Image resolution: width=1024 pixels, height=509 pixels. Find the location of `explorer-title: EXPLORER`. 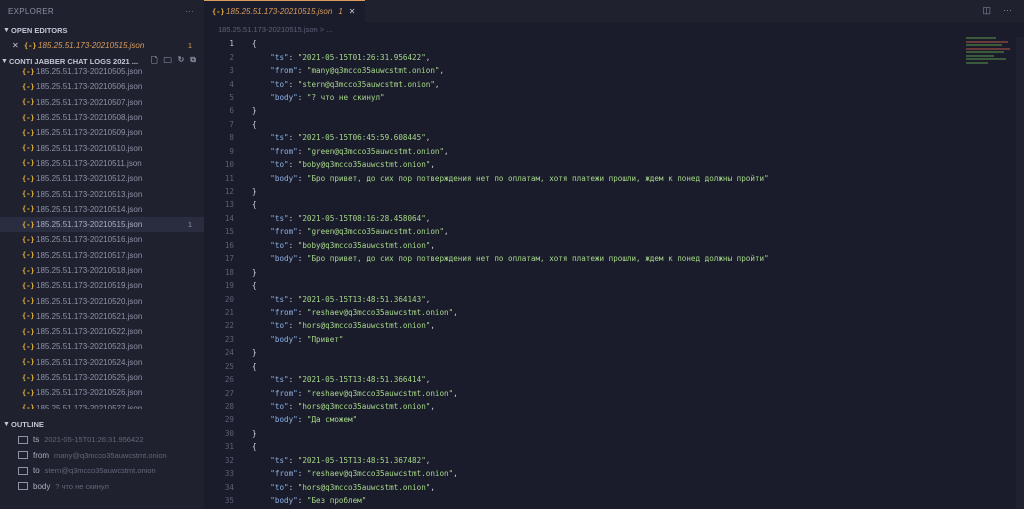

explorer-title: EXPLORER is located at coordinates (31, 11).